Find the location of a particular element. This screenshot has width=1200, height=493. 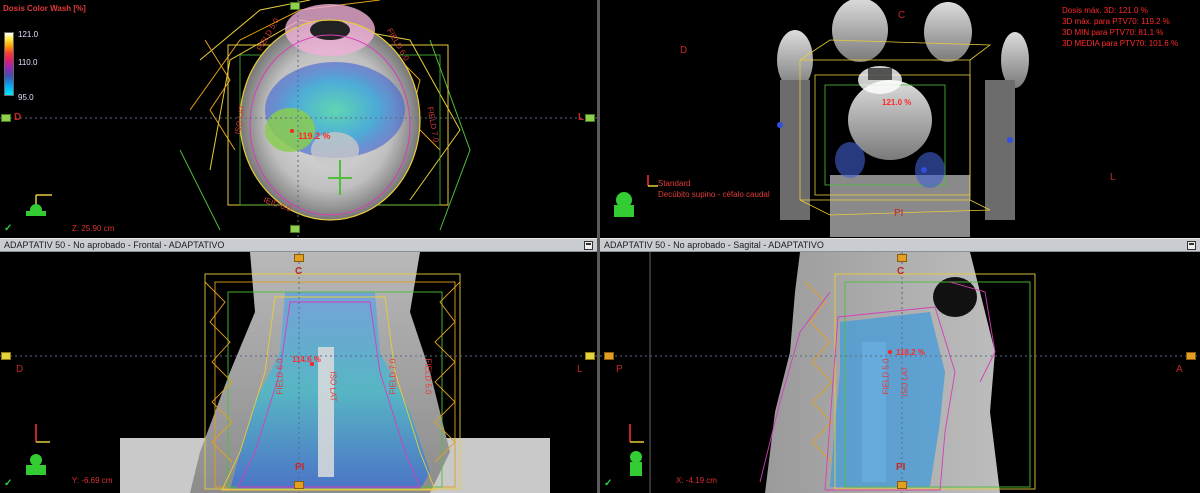

dose-legend-bar is located at coordinates (9, 64).